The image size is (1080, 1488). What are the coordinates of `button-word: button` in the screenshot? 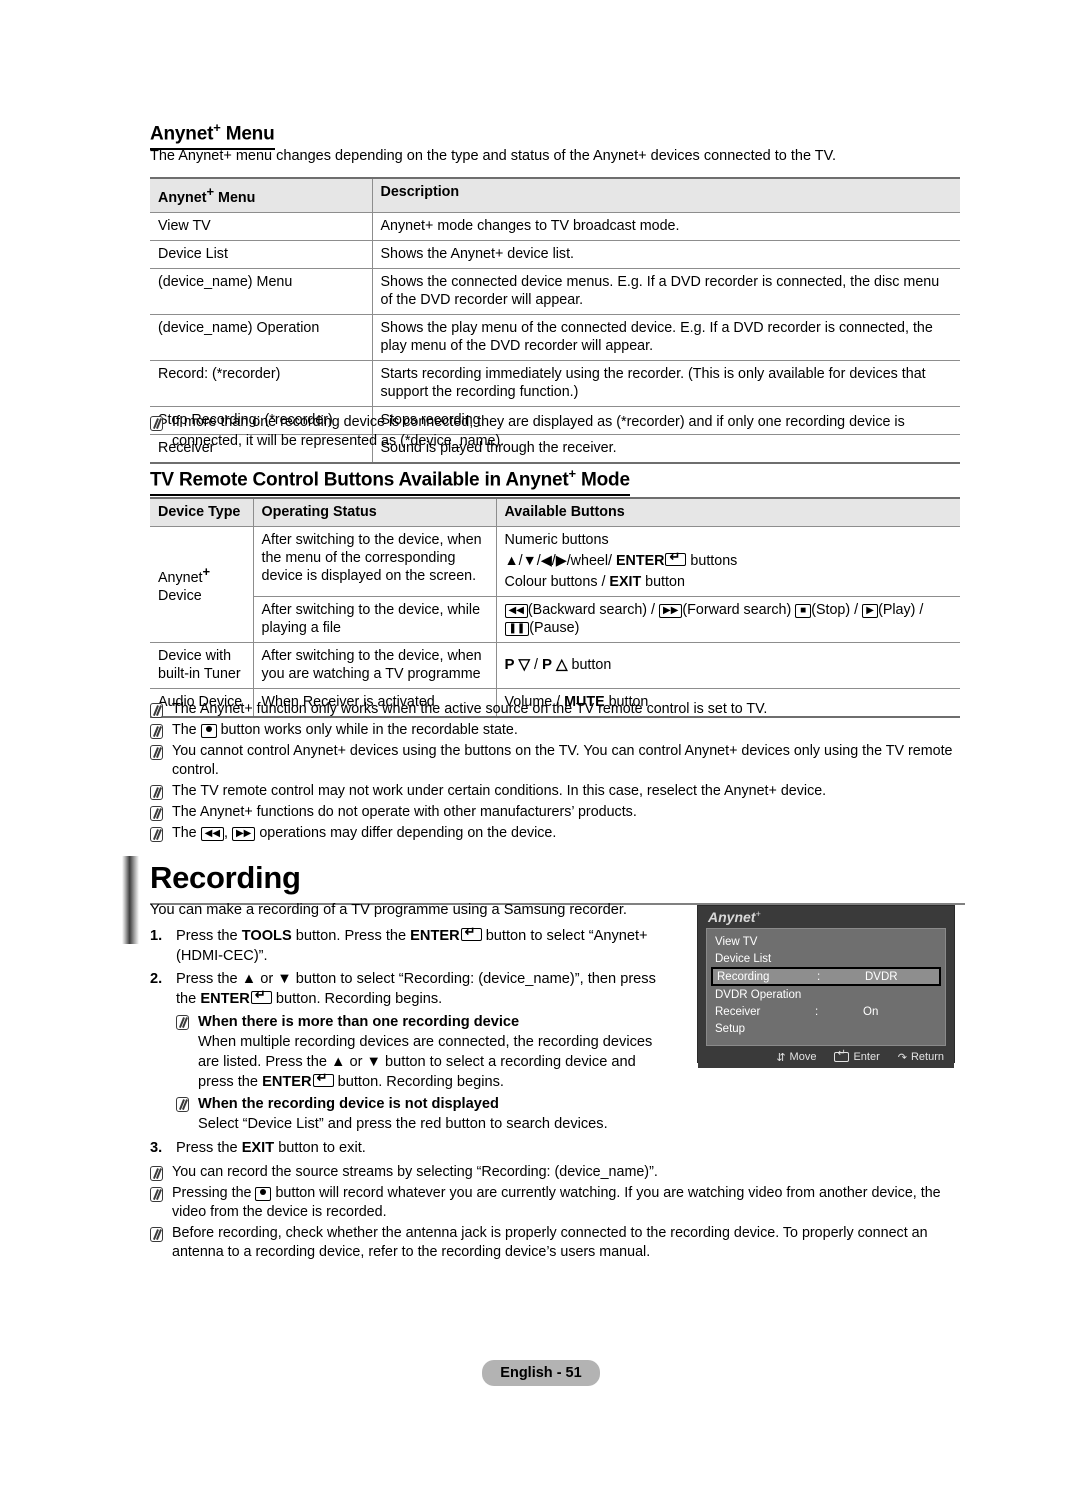 It's located at (591, 665).